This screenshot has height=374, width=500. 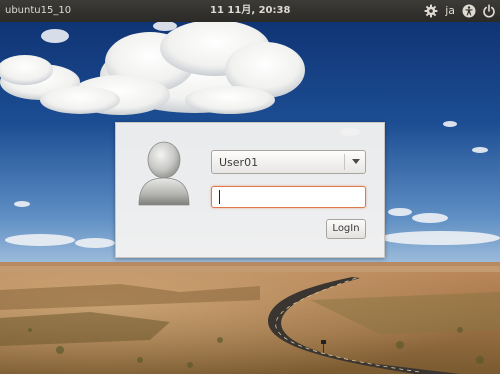 I want to click on accessibility-icon, so click(x=469, y=11).